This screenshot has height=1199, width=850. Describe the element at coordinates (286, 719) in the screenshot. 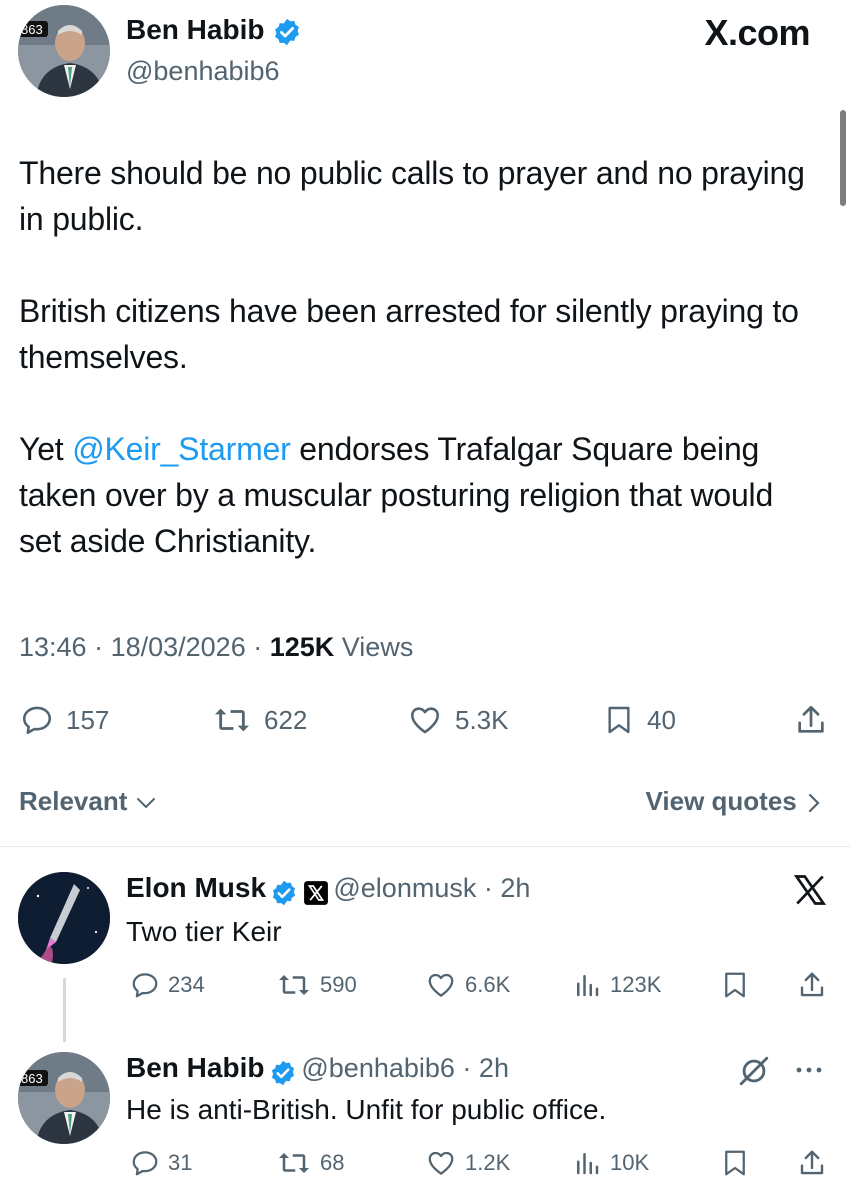

I see `repost-count: 622` at that location.